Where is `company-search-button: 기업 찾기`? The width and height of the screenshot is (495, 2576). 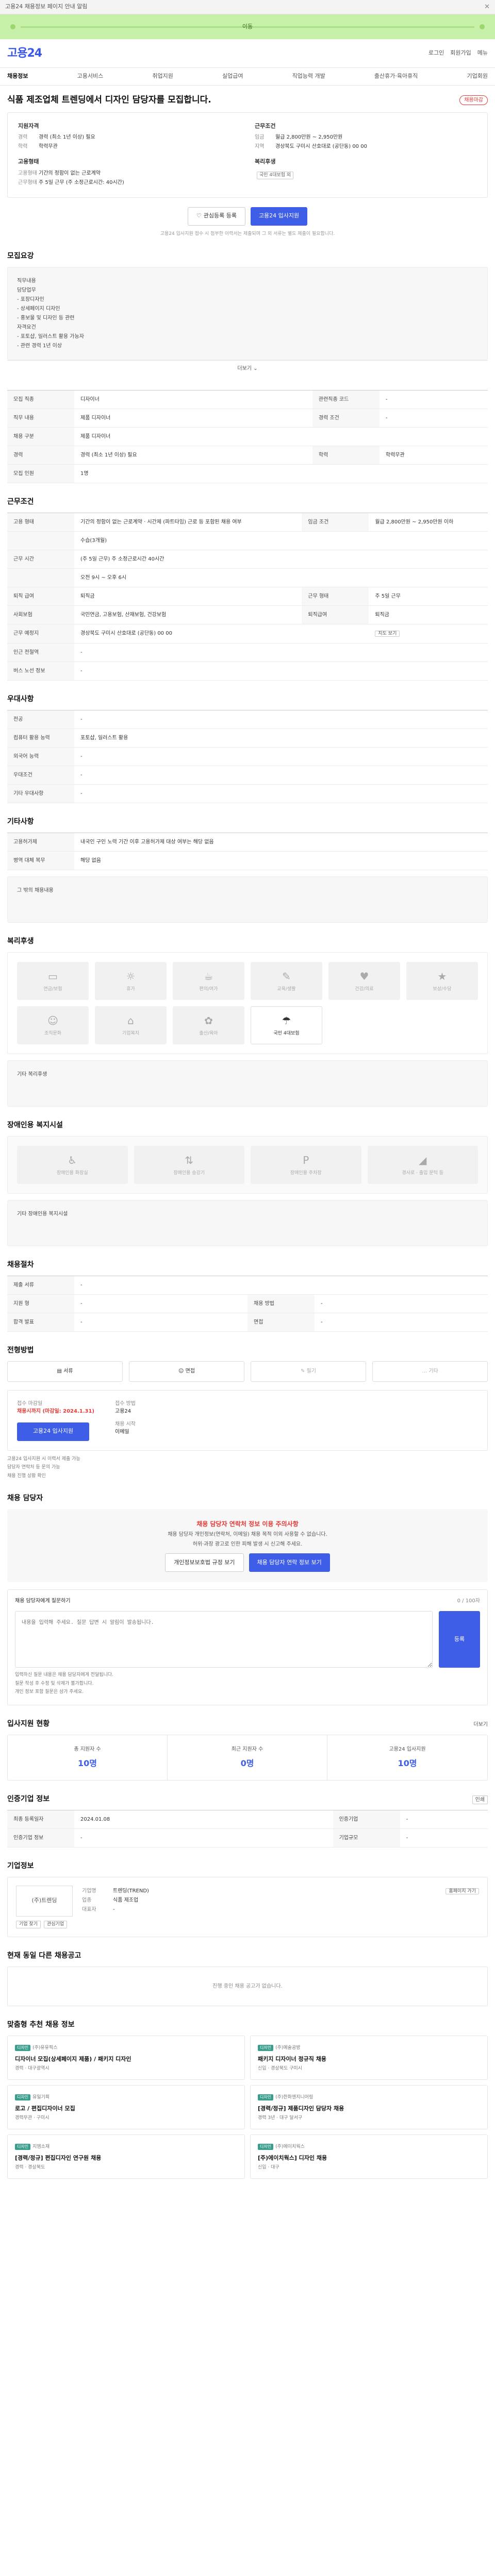 company-search-button: 기업 찾기 is located at coordinates (28, 1924).